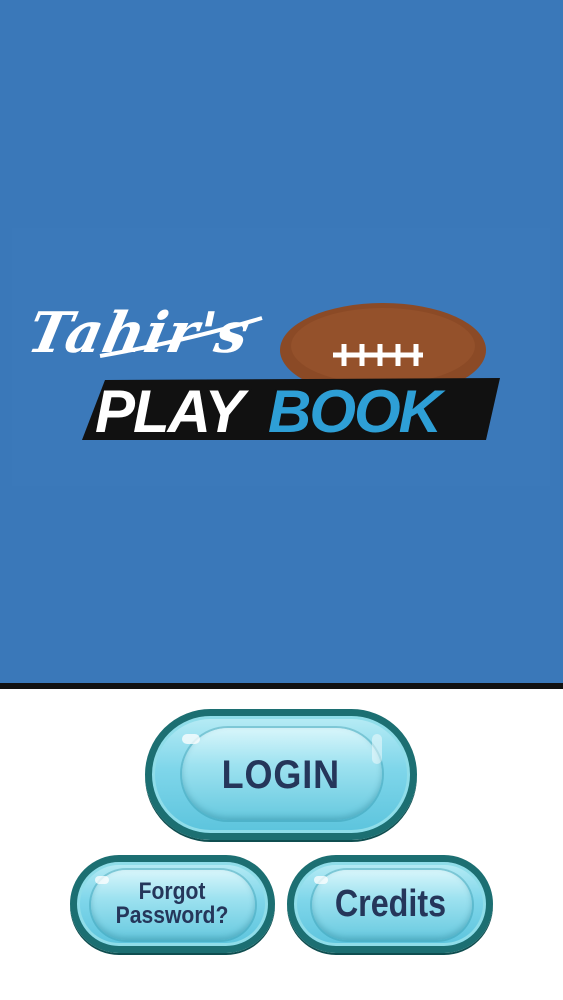 This screenshot has height=1000, width=563. I want to click on forgot-password-button: Forgot Password?, so click(172, 904).